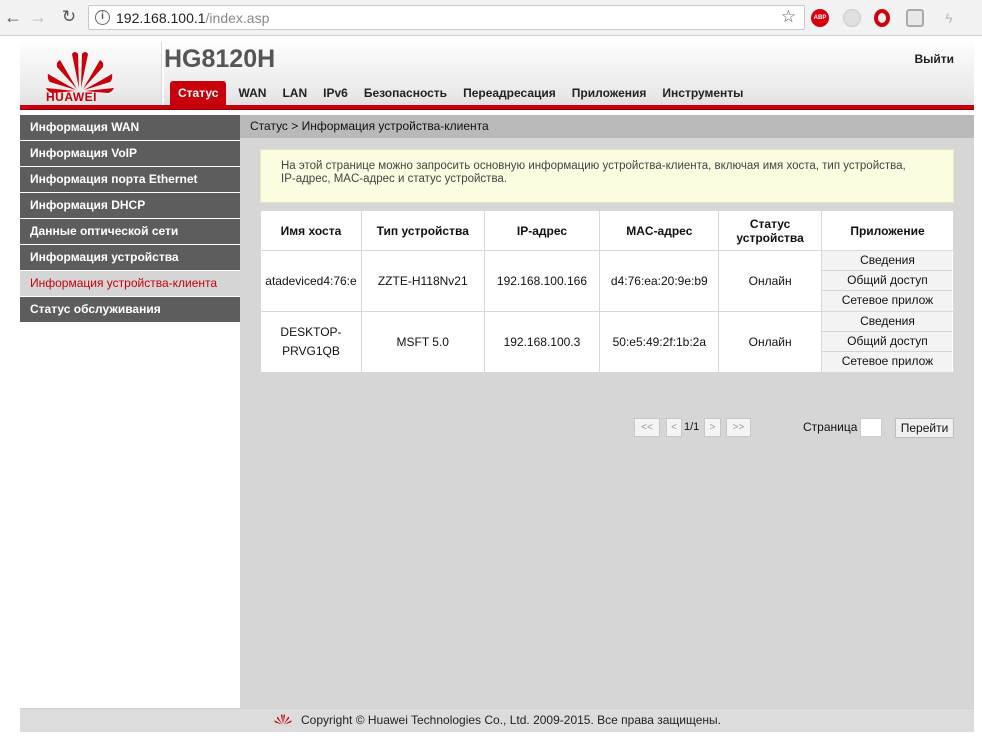  I want to click on col-ip: IP-адрес, so click(542, 230).